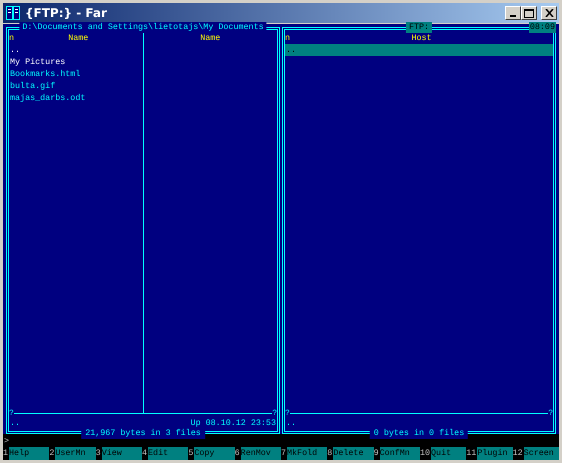 Image resolution: width=562 pixels, height=463 pixels. What do you see at coordinates (66, 13) in the screenshot?
I see `window-title: {FTP:} - Far` at bounding box center [66, 13].